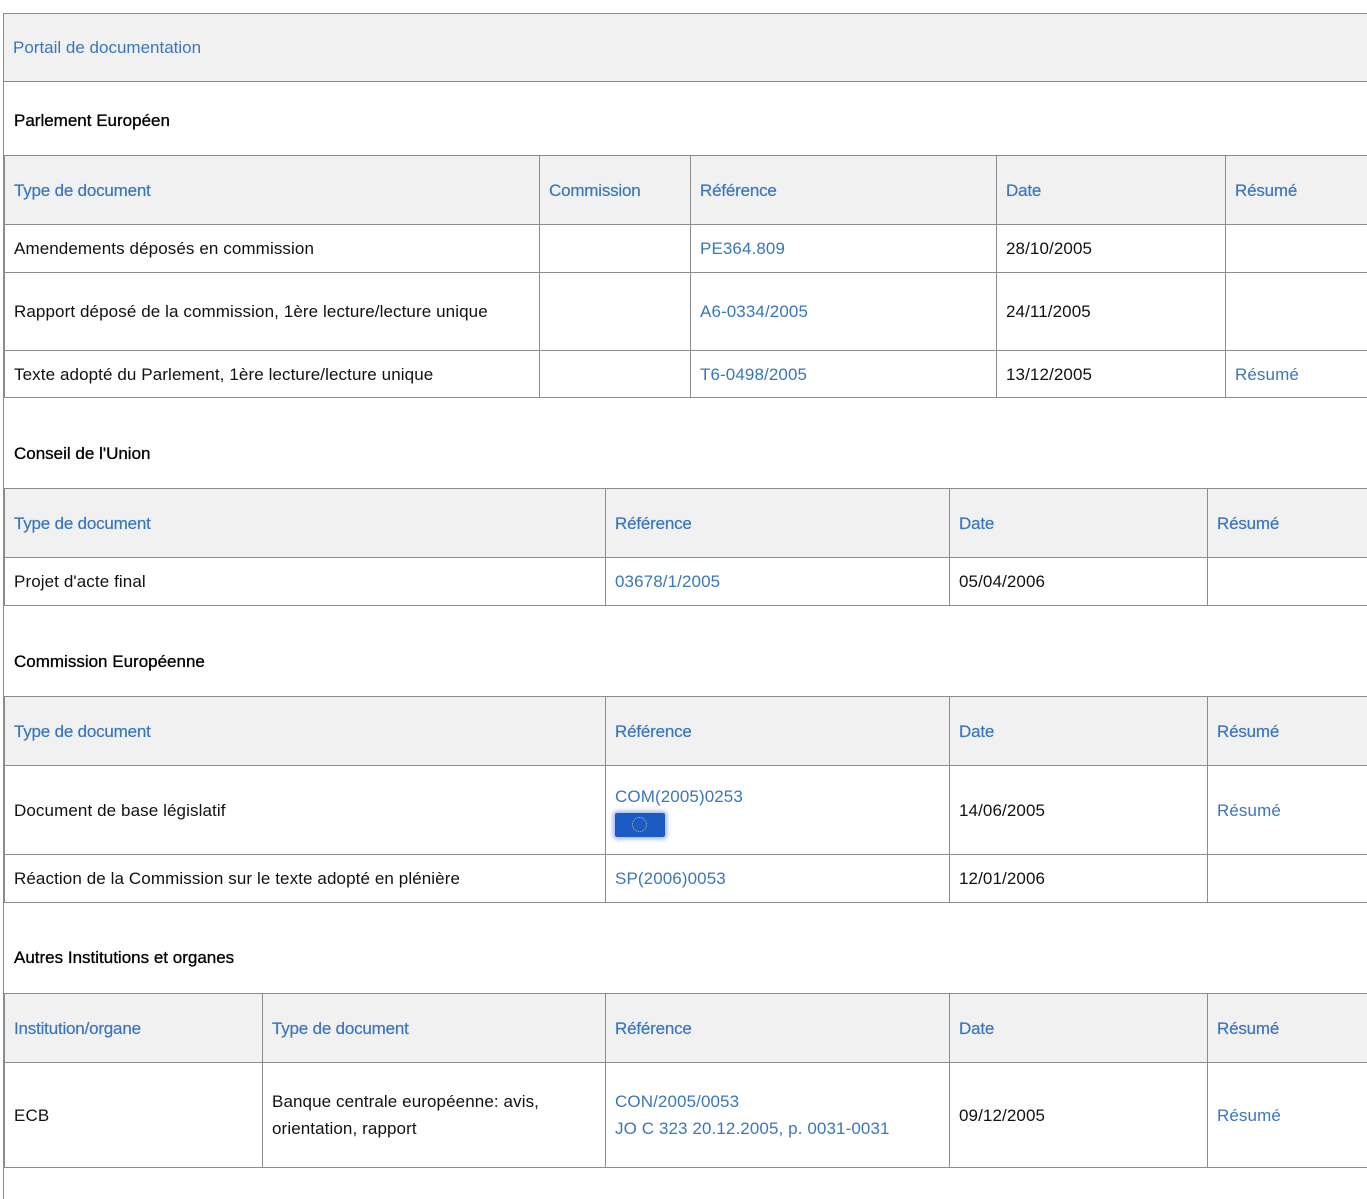 This screenshot has height=1199, width=1367. Describe the element at coordinates (305, 810) in the screenshot. I see `cell-type: Document de base législatif` at that location.